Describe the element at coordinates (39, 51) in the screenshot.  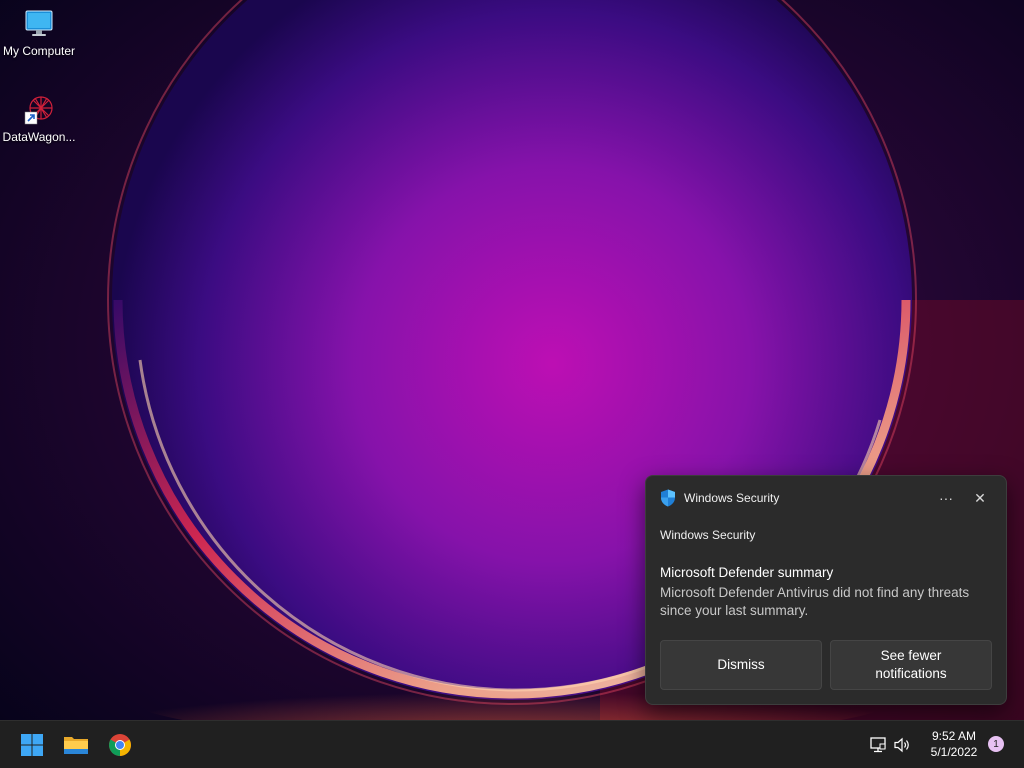
I see `desktop-icon-label: My Computer` at that location.